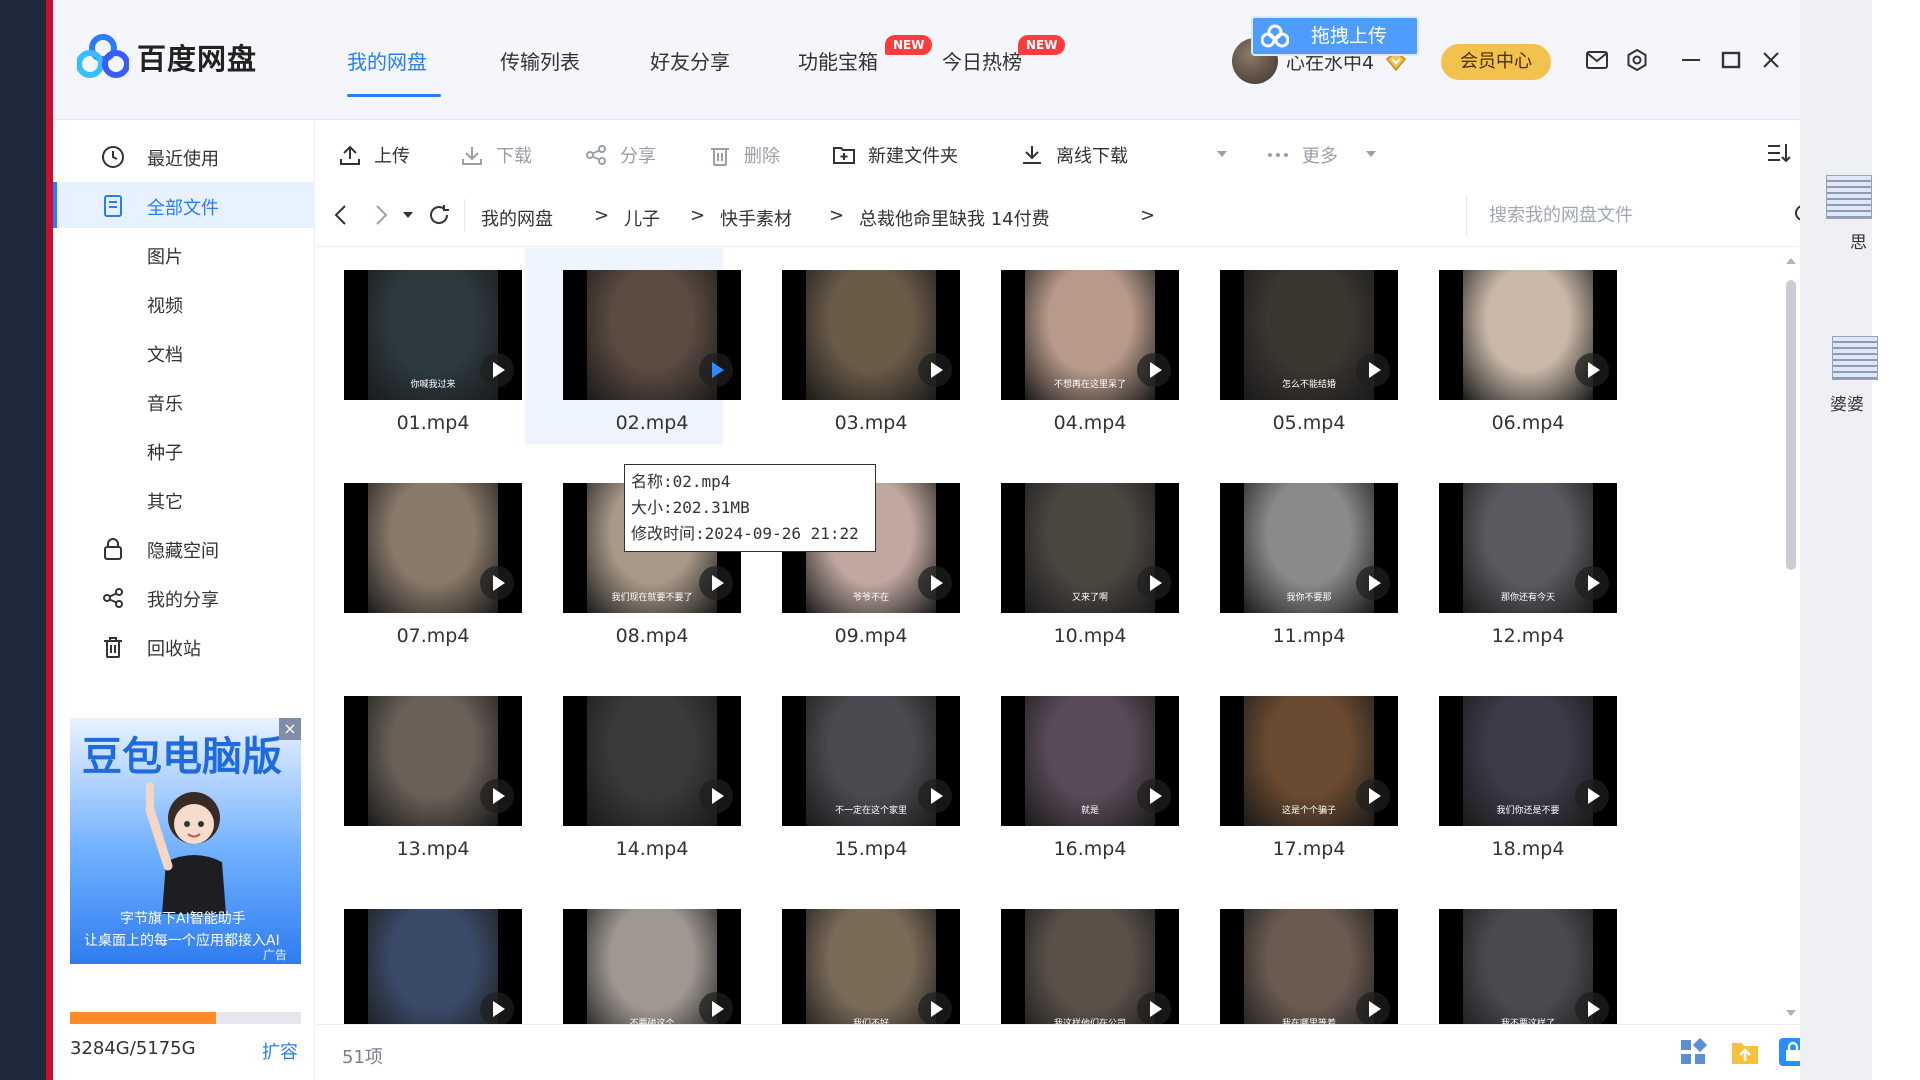 The height and width of the screenshot is (1080, 1920). I want to click on sidebar-item-hidden-space: 隐藏空间, so click(184, 548).